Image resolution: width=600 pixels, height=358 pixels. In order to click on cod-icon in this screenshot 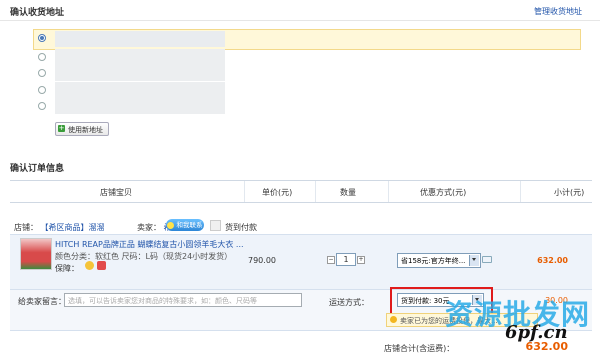, I will do `click(215, 225)`.